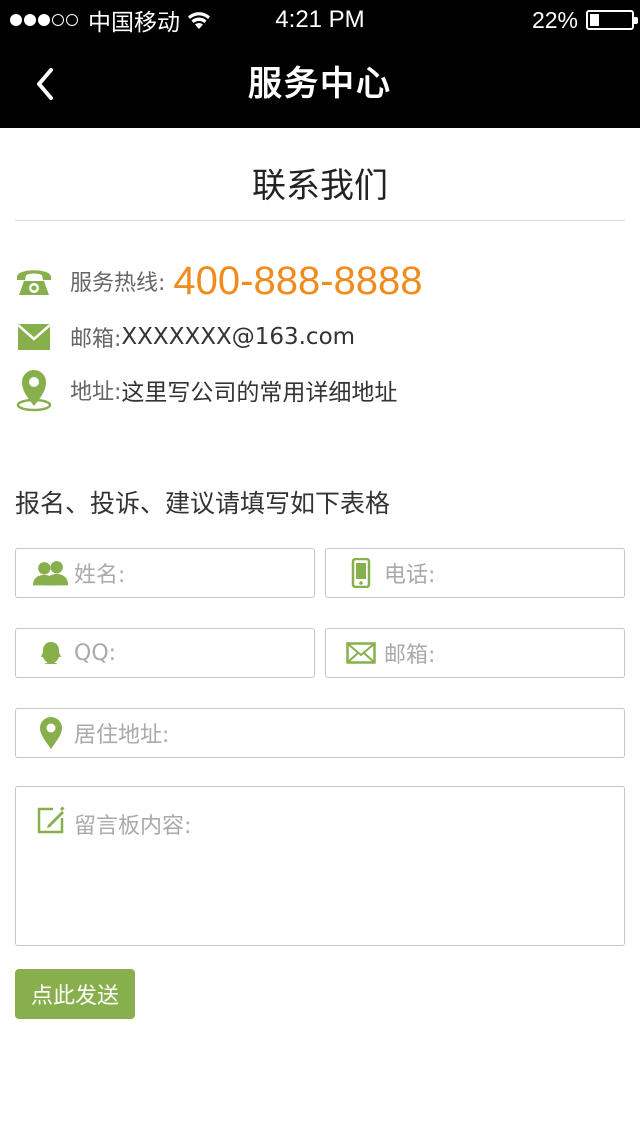  Describe the element at coordinates (95, 653) in the screenshot. I see `qq-placeholder: QQ:` at that location.